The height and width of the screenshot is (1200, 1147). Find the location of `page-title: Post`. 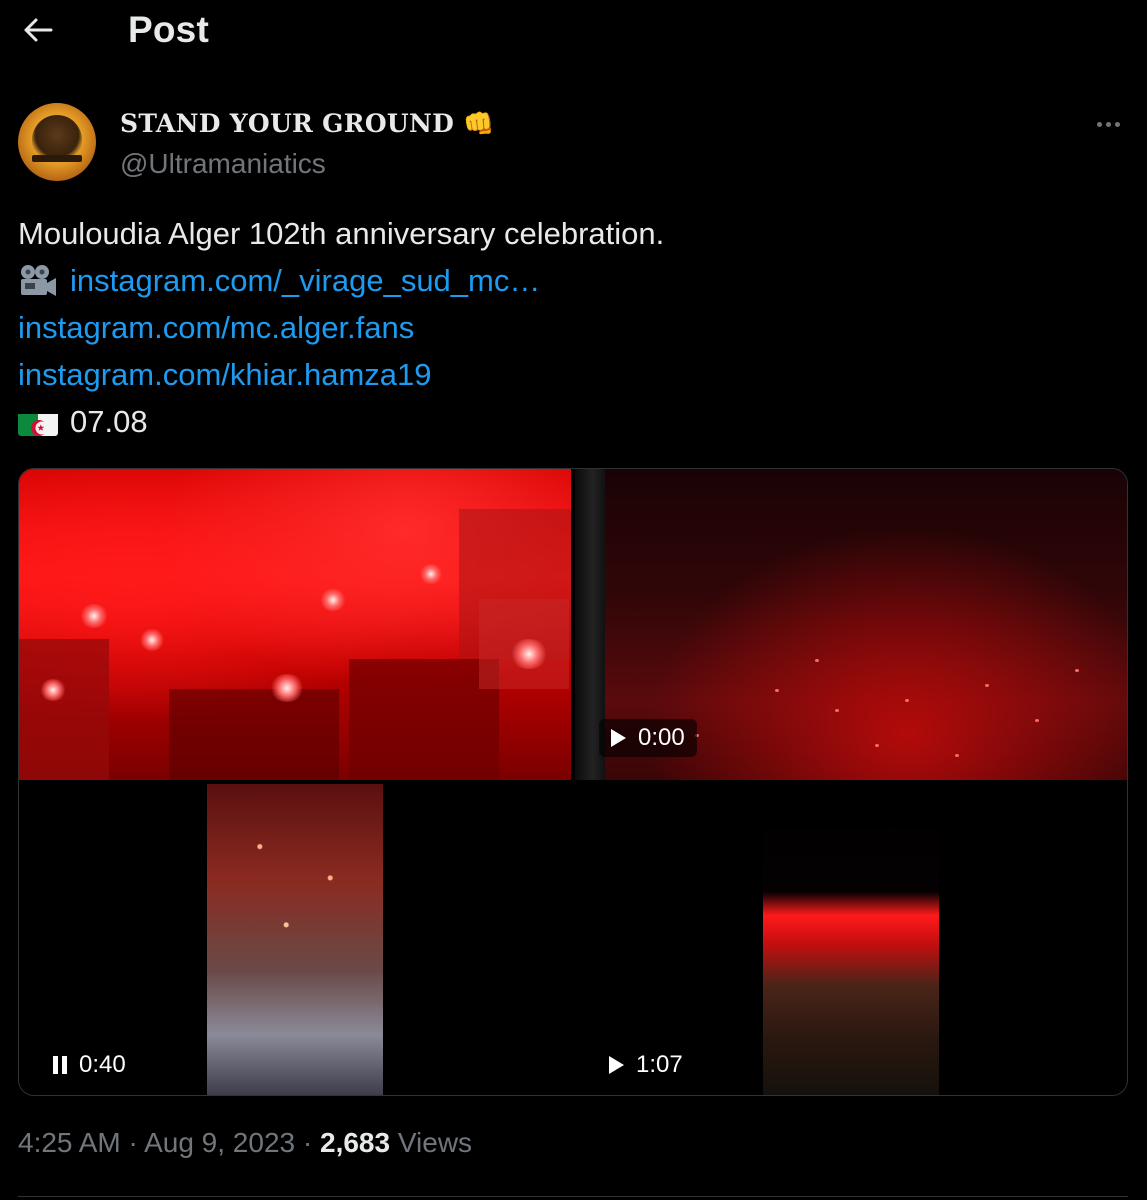

page-title: Post is located at coordinates (168, 29).